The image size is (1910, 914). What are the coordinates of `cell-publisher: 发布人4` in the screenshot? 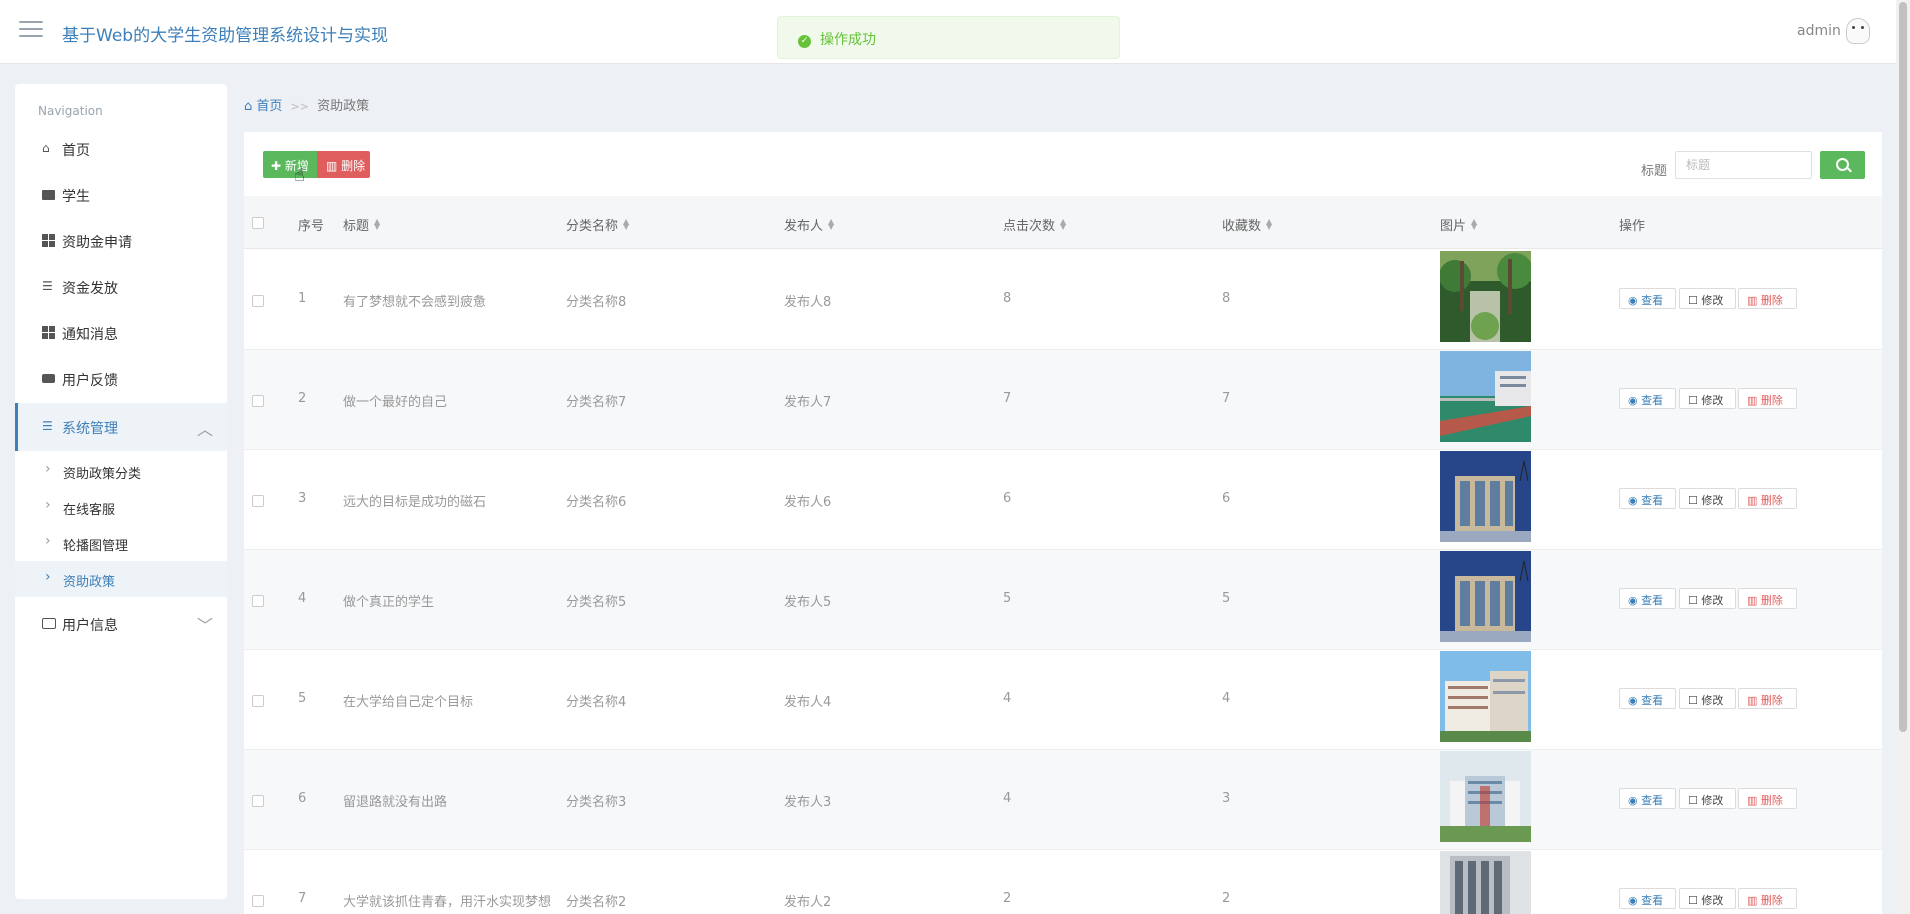 It's located at (808, 702).